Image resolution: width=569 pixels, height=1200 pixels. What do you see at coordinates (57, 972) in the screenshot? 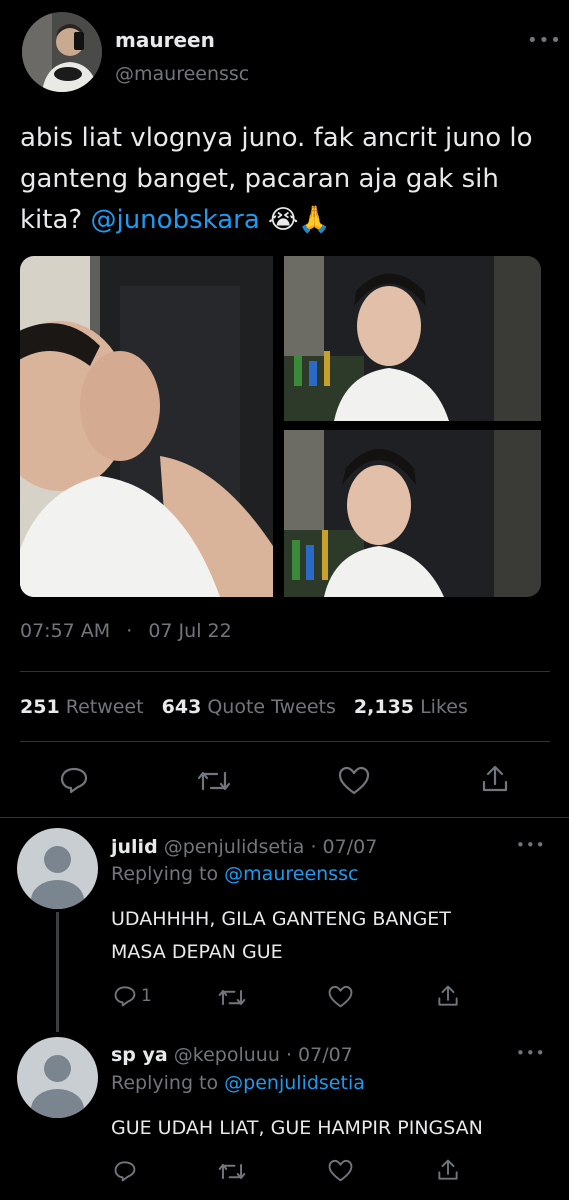
I see `thread-line` at bounding box center [57, 972].